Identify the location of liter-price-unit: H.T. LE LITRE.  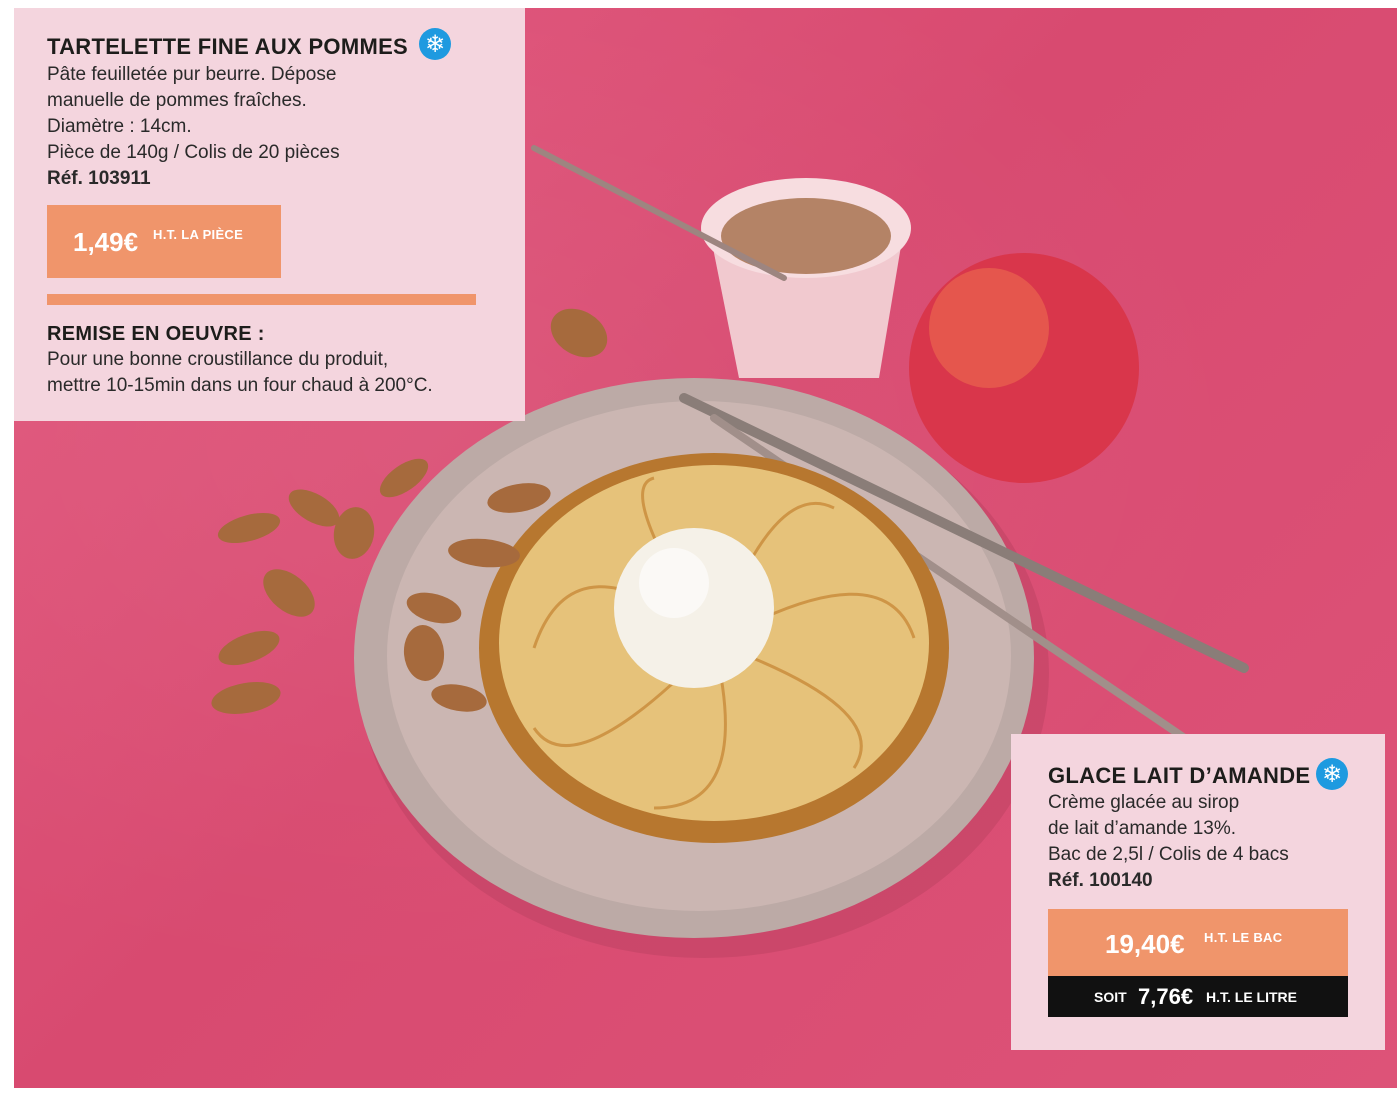
(1251, 997).